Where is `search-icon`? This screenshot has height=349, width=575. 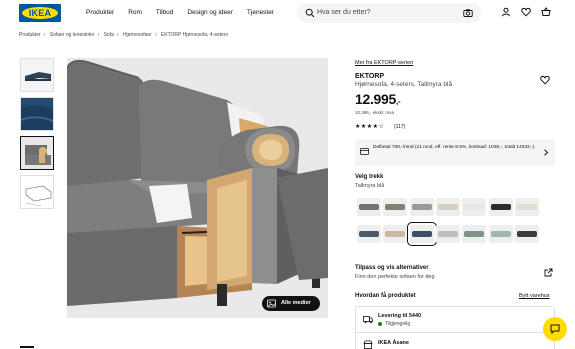 search-icon is located at coordinates (310, 13).